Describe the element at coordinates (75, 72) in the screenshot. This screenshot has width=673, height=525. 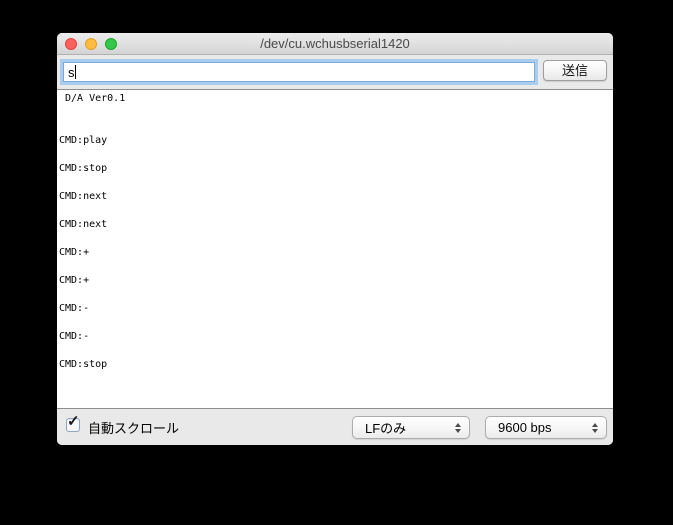
I see `text-caret` at that location.